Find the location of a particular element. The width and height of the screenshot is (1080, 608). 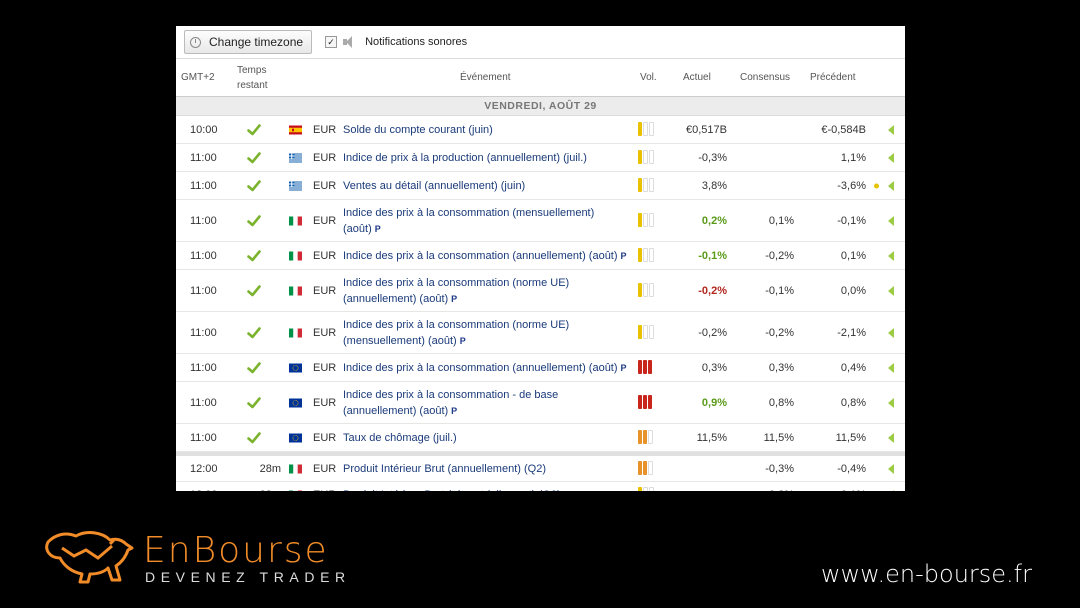

event-time: 12:00 is located at coordinates (204, 490).